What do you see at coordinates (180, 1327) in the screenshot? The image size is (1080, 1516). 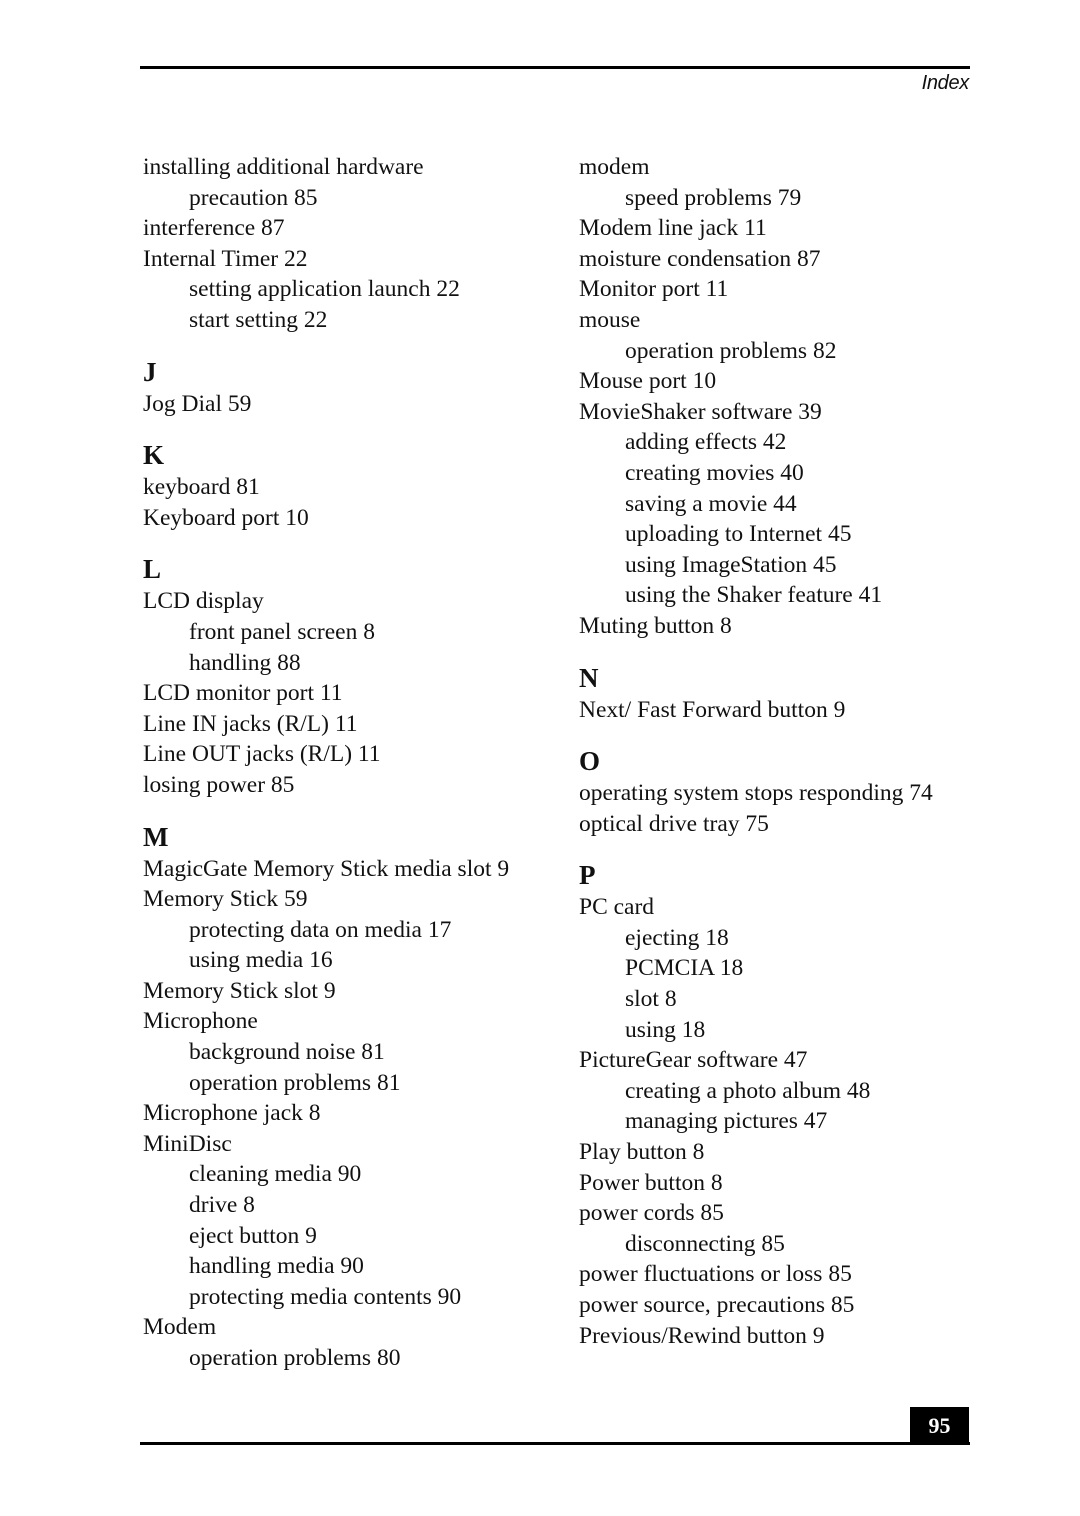 I see `index-entry: Modem` at bounding box center [180, 1327].